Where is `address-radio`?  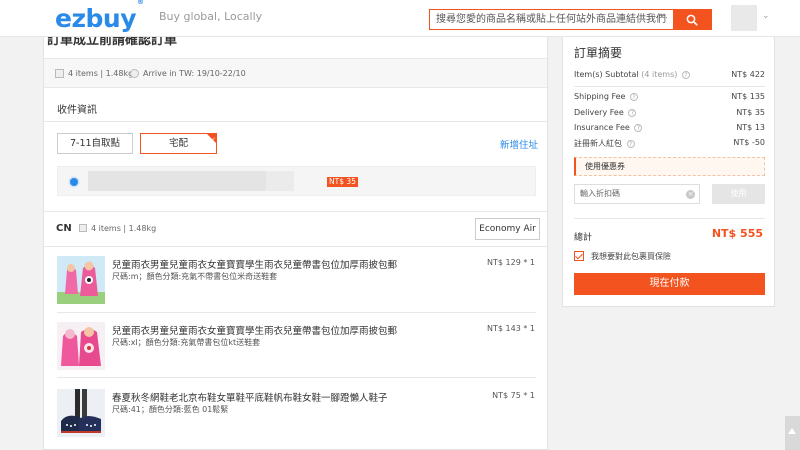 address-radio is located at coordinates (74, 182).